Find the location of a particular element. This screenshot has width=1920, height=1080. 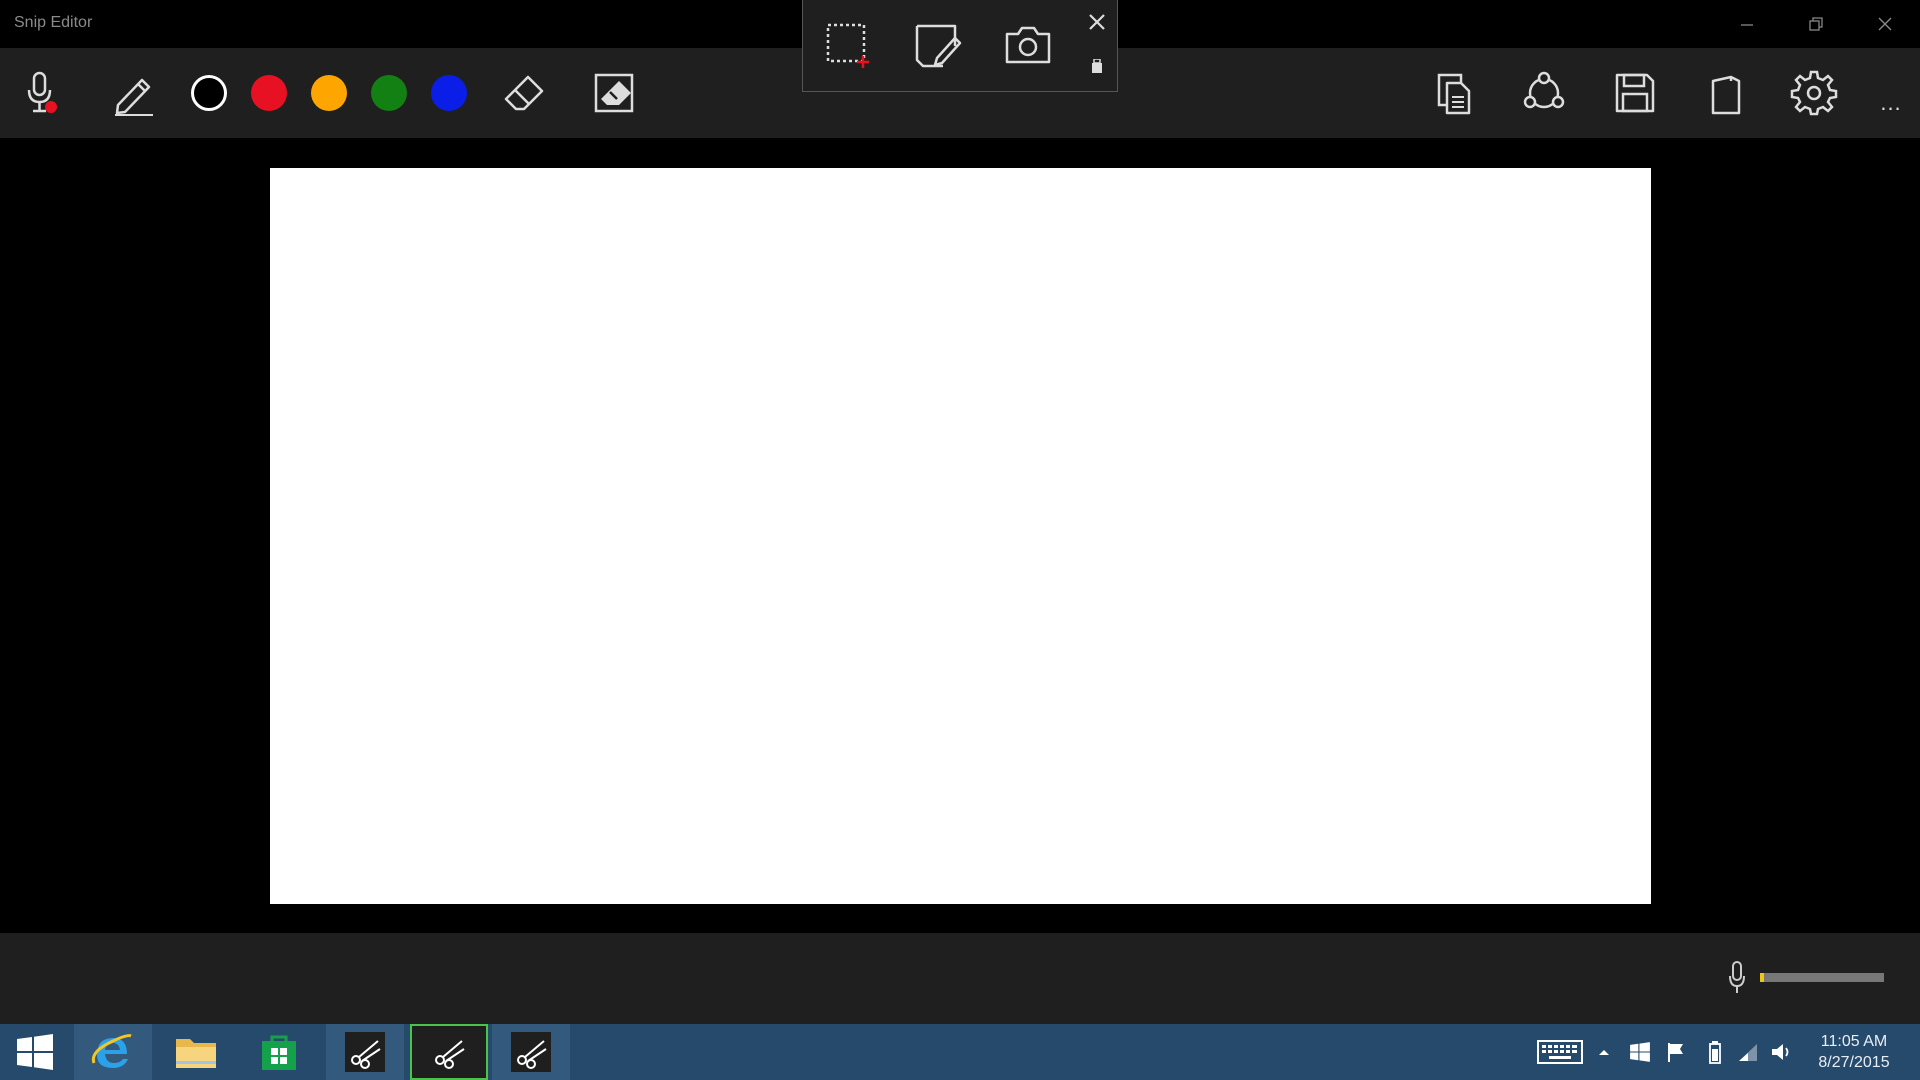

minimize-button is located at coordinates (1747, 24).